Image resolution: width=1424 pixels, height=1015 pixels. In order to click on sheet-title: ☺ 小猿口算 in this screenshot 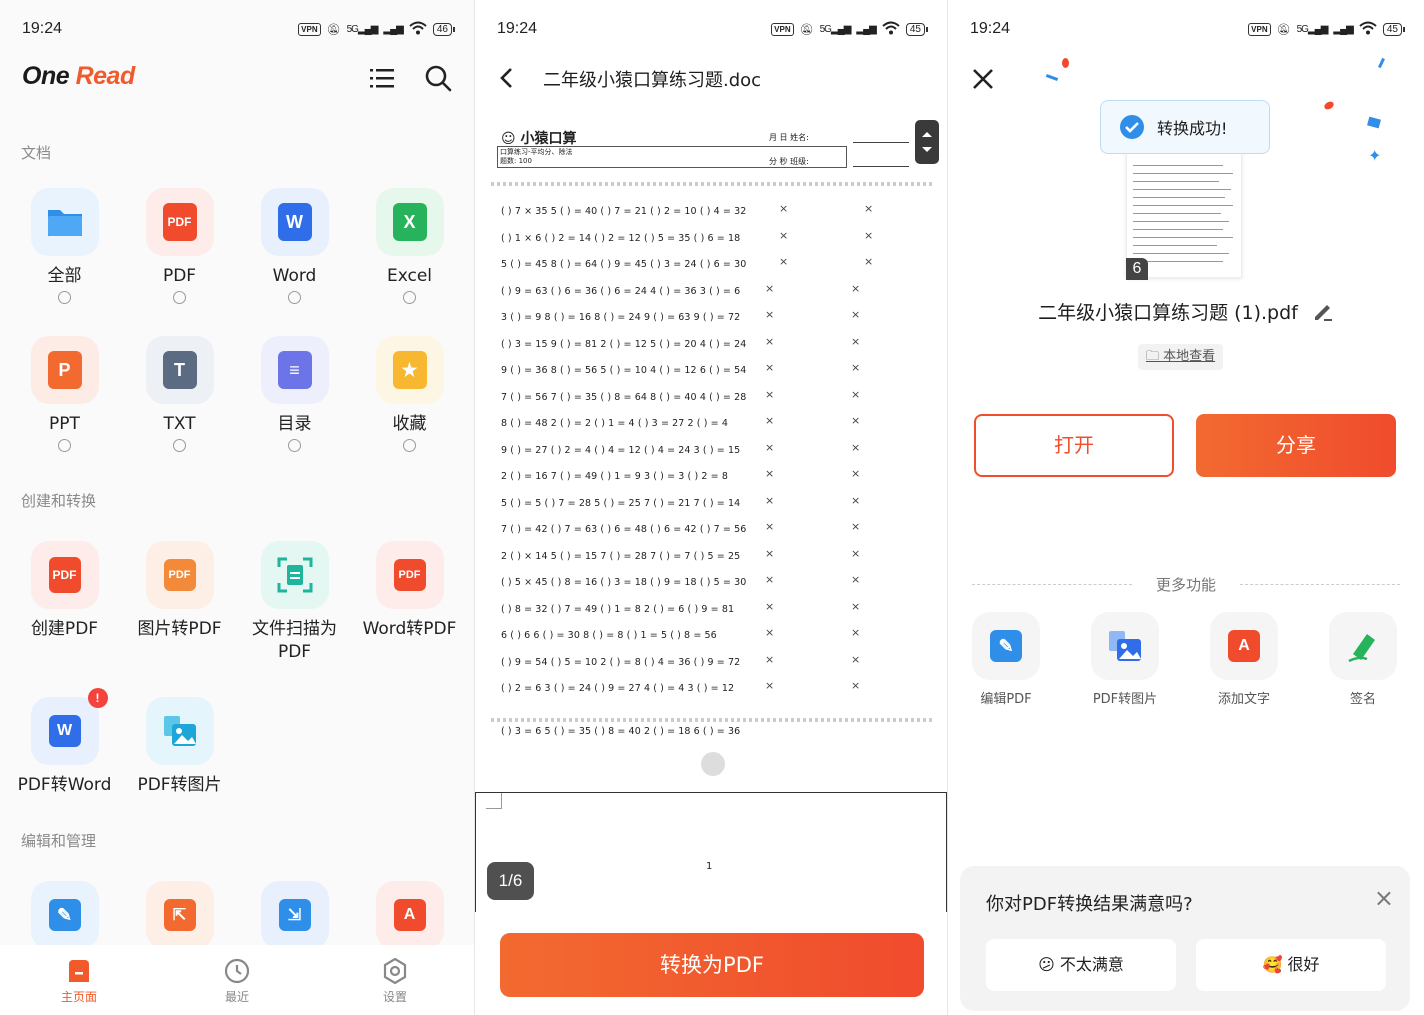, I will do `click(539, 139)`.